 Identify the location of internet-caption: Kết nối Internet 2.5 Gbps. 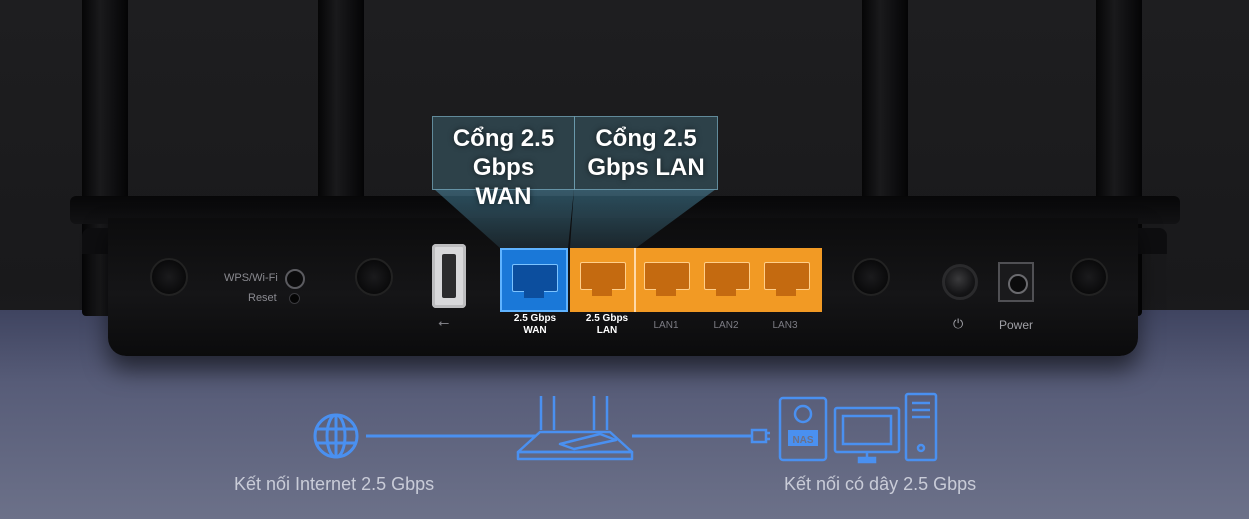
(334, 484).